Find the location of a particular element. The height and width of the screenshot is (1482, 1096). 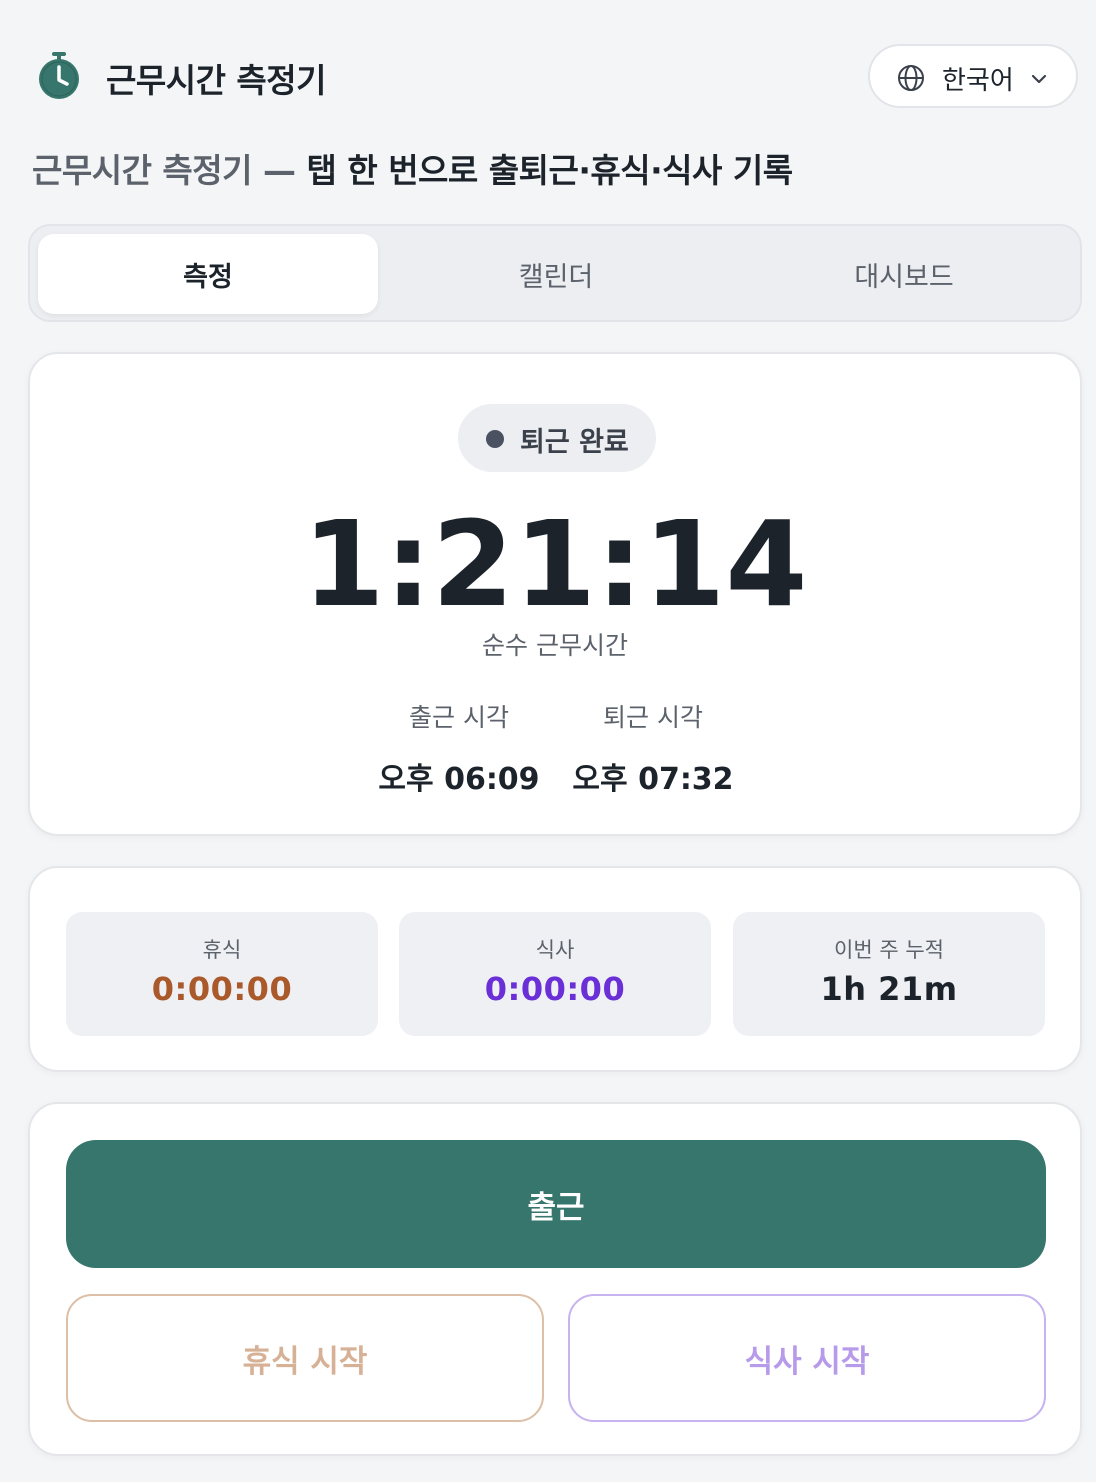

page-subtitle: 근무시간 측정기 — 탭 한 번으로 출퇴근·휴식·식사 기록 is located at coordinates (412, 168).